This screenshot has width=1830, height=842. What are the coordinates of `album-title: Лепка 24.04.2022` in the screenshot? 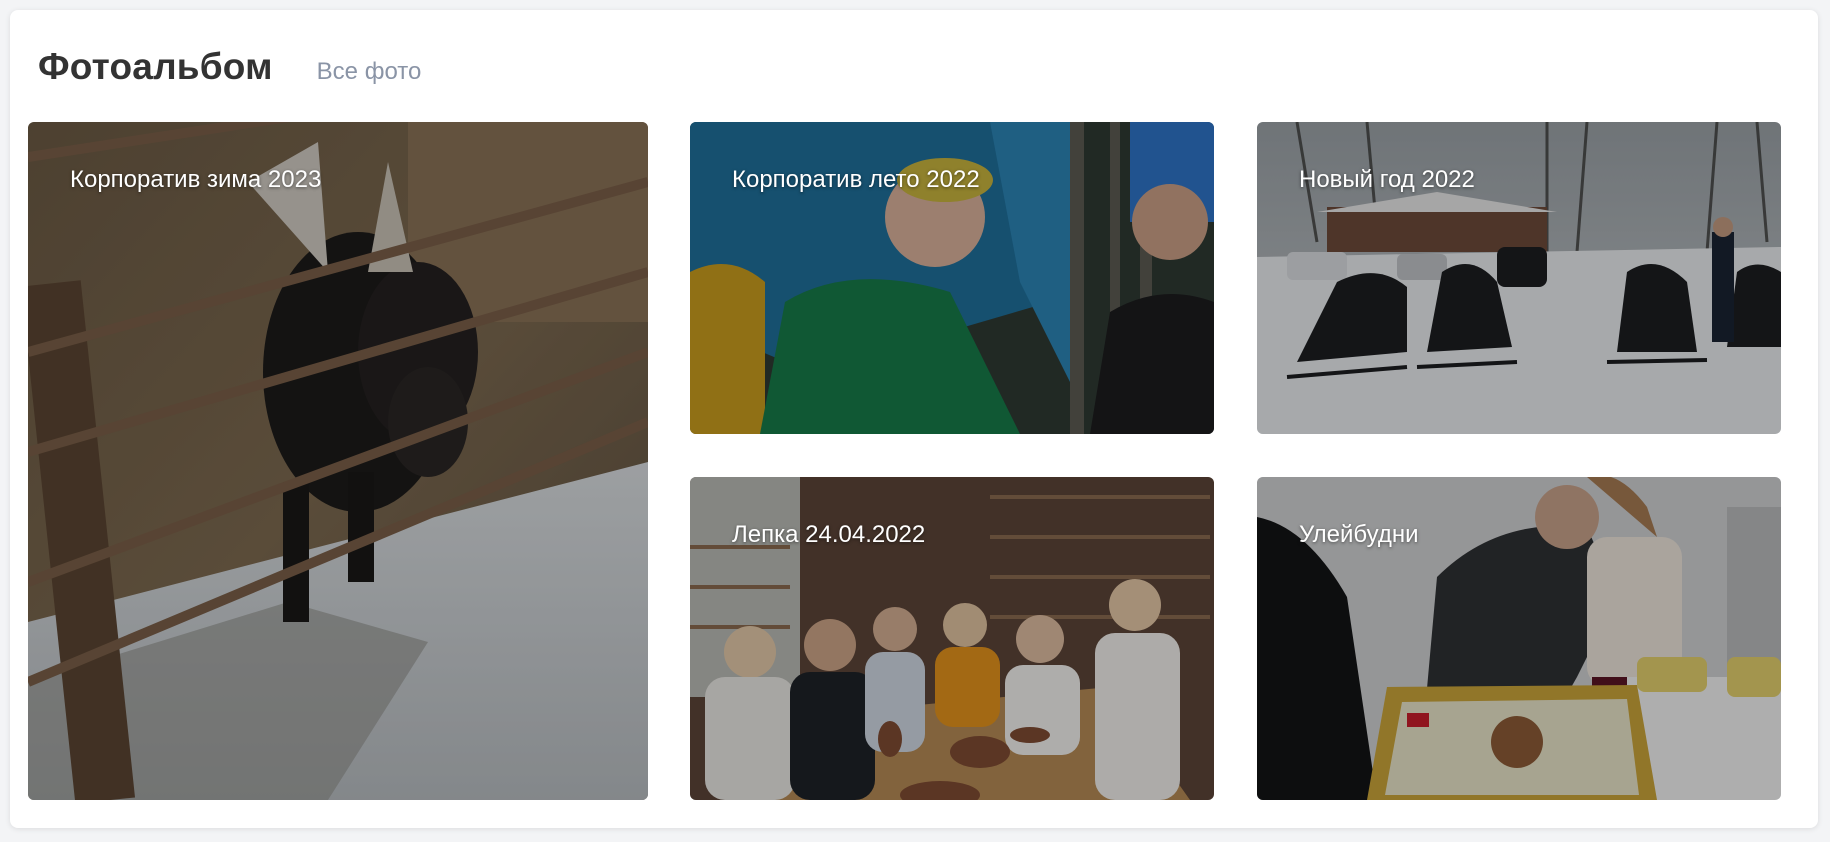 It's located at (829, 534).